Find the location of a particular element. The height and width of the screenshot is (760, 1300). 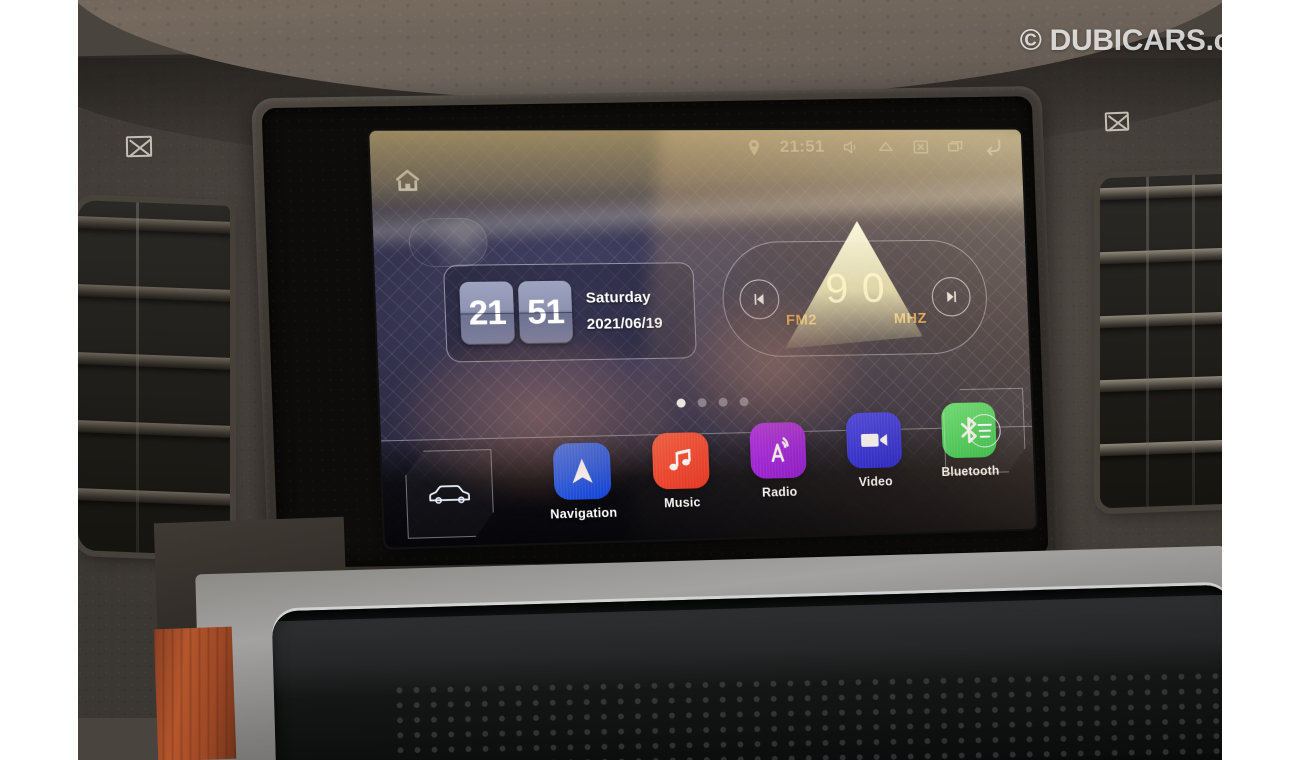

back-icon is located at coordinates (993, 146).